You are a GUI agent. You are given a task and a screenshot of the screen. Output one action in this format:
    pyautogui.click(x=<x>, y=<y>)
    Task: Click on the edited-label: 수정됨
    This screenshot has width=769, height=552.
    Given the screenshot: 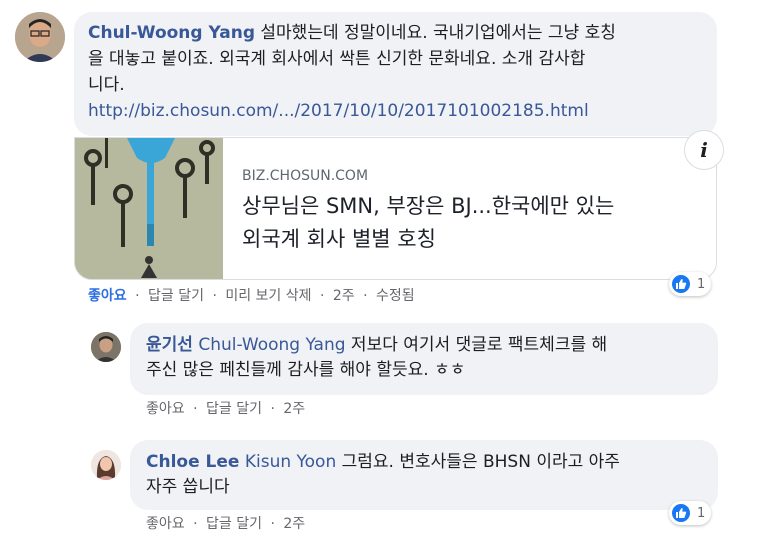 What is the action you would take?
    pyautogui.click(x=395, y=296)
    